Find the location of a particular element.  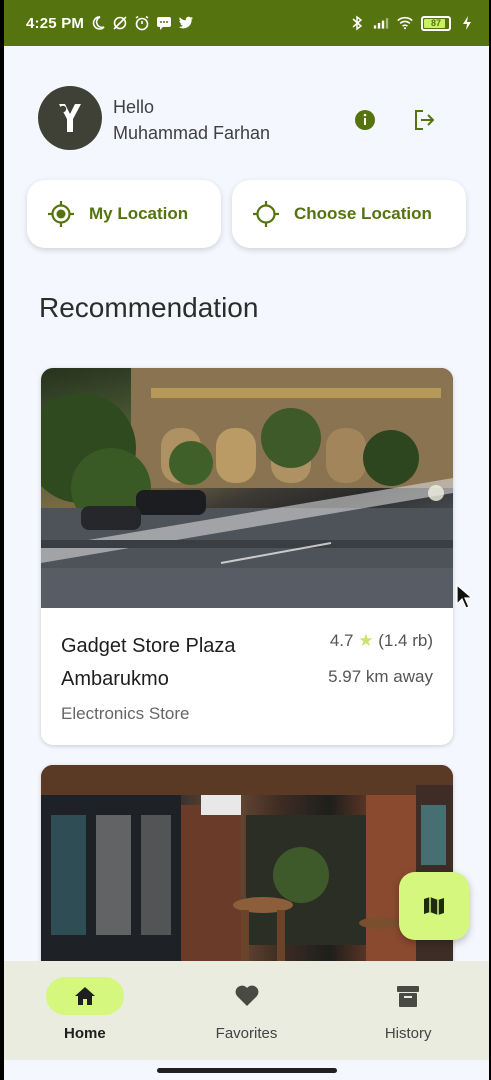

archive-icon is located at coordinates (408, 996).